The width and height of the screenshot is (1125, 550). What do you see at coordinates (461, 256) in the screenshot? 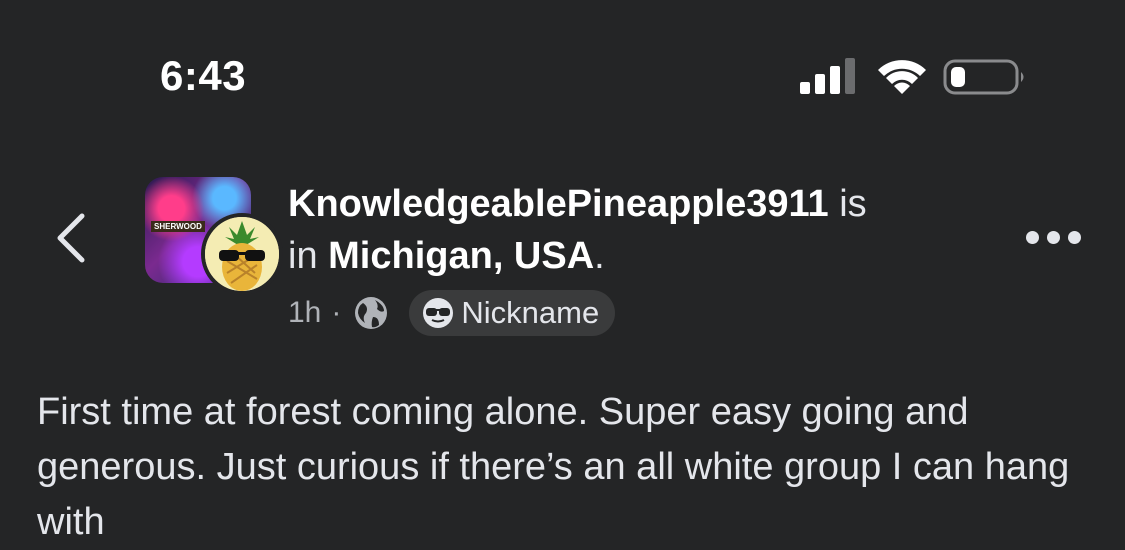
I see `location-name: Michigan, USA` at bounding box center [461, 256].